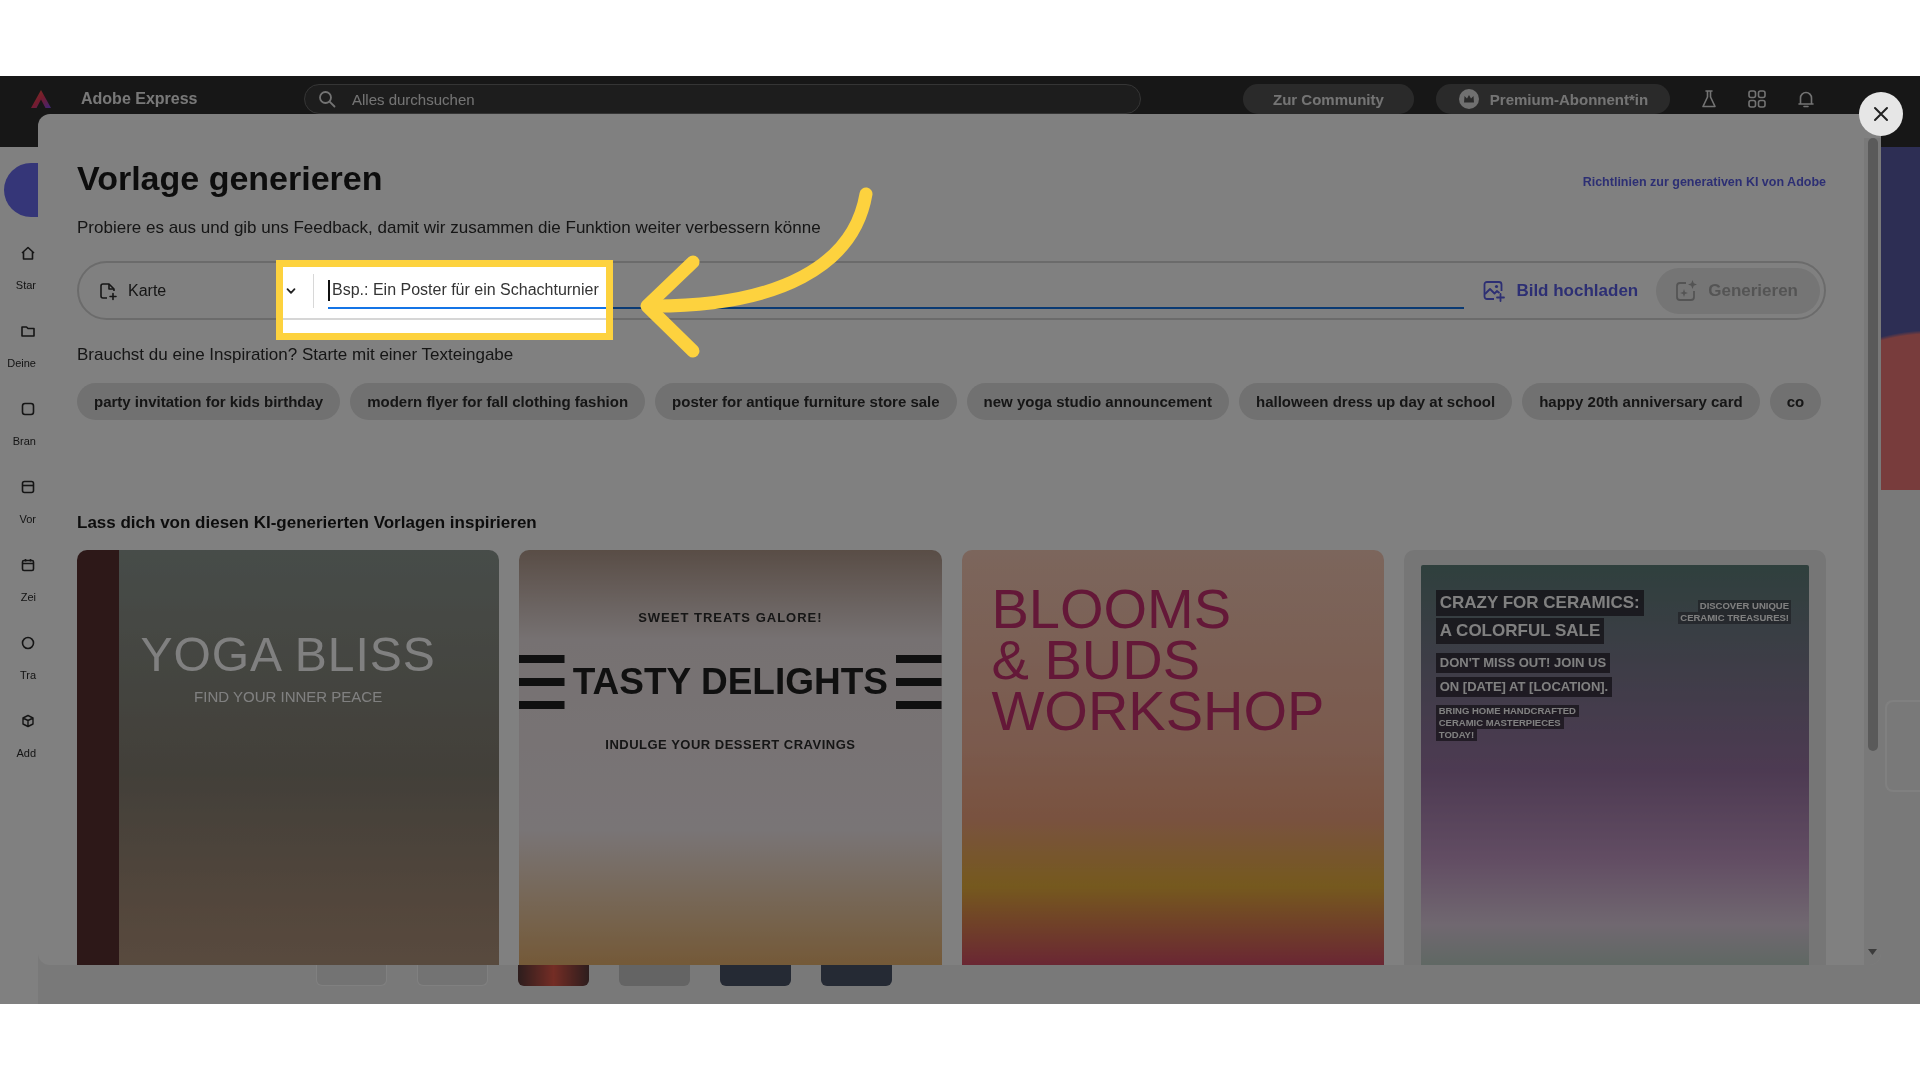 Image resolution: width=1920 pixels, height=1080 pixels. I want to click on sidebar-item: Vor, so click(28, 518).